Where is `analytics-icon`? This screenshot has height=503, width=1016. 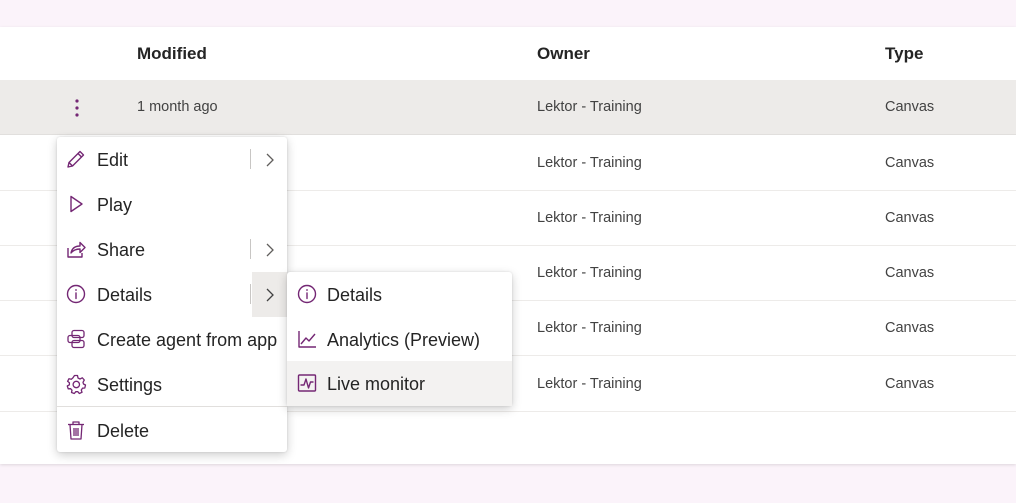 analytics-icon is located at coordinates (307, 339).